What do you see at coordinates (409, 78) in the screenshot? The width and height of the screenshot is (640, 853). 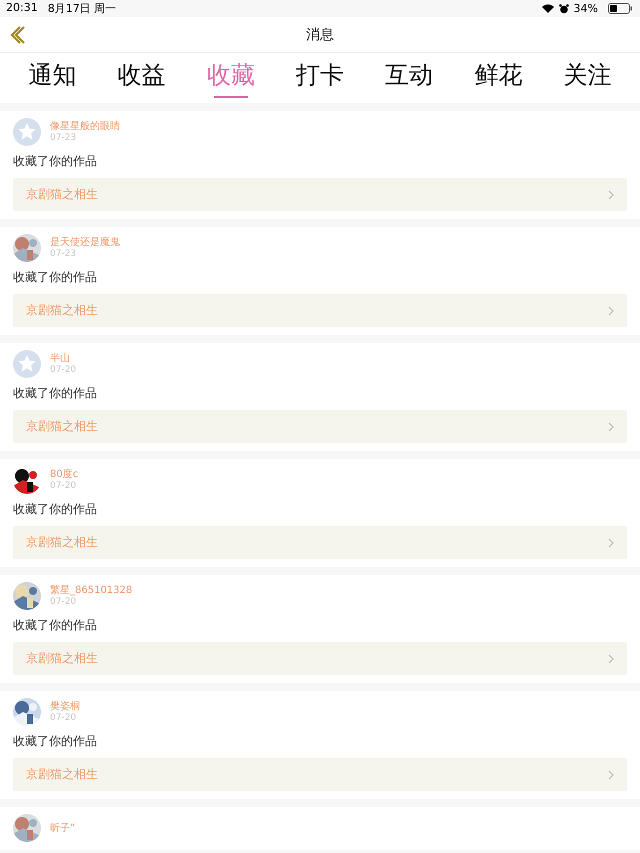 I see `tab: 互动` at bounding box center [409, 78].